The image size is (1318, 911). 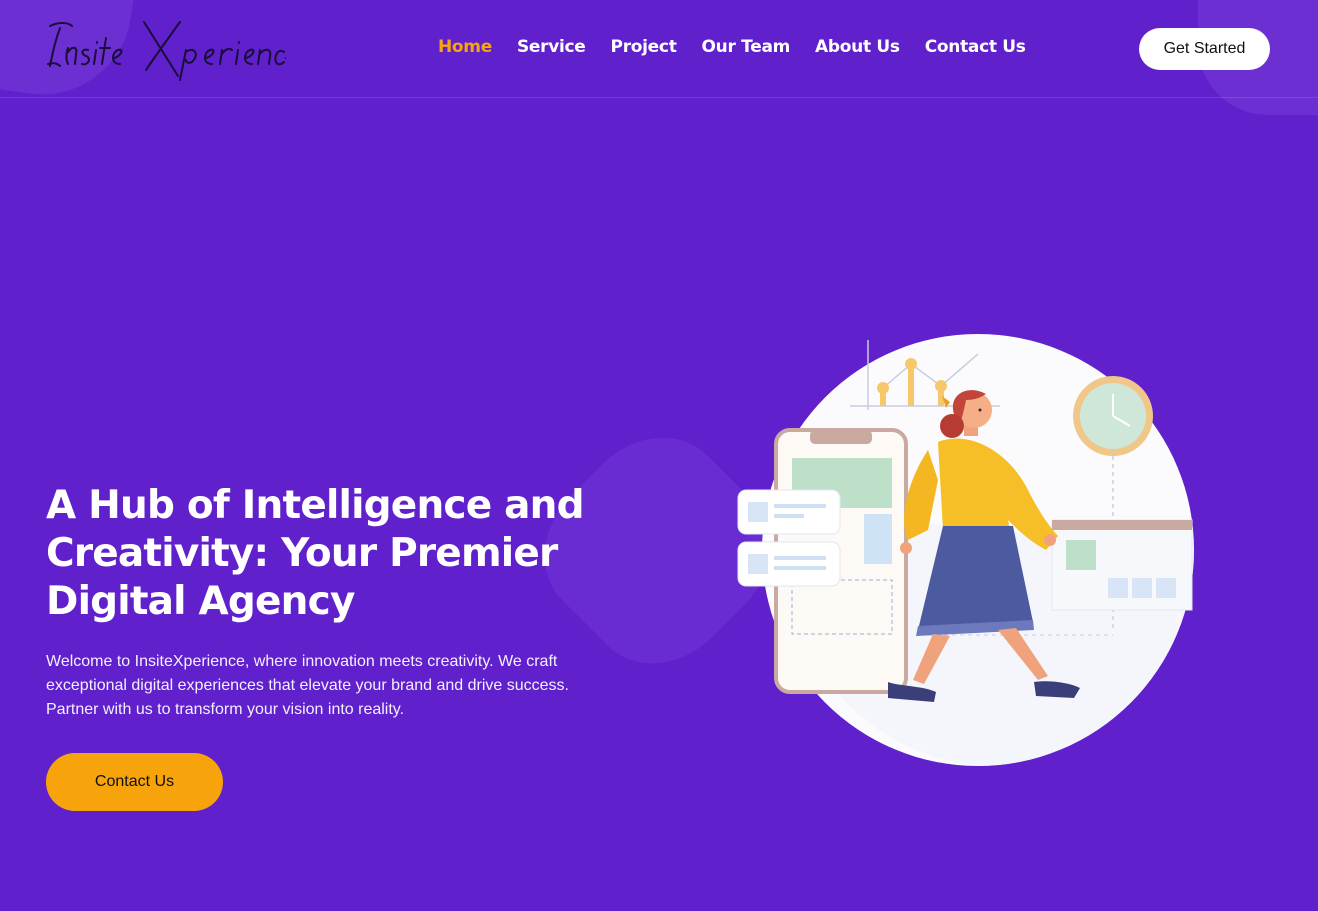 What do you see at coordinates (1204, 49) in the screenshot?
I see `get-started-button: Get Started` at bounding box center [1204, 49].